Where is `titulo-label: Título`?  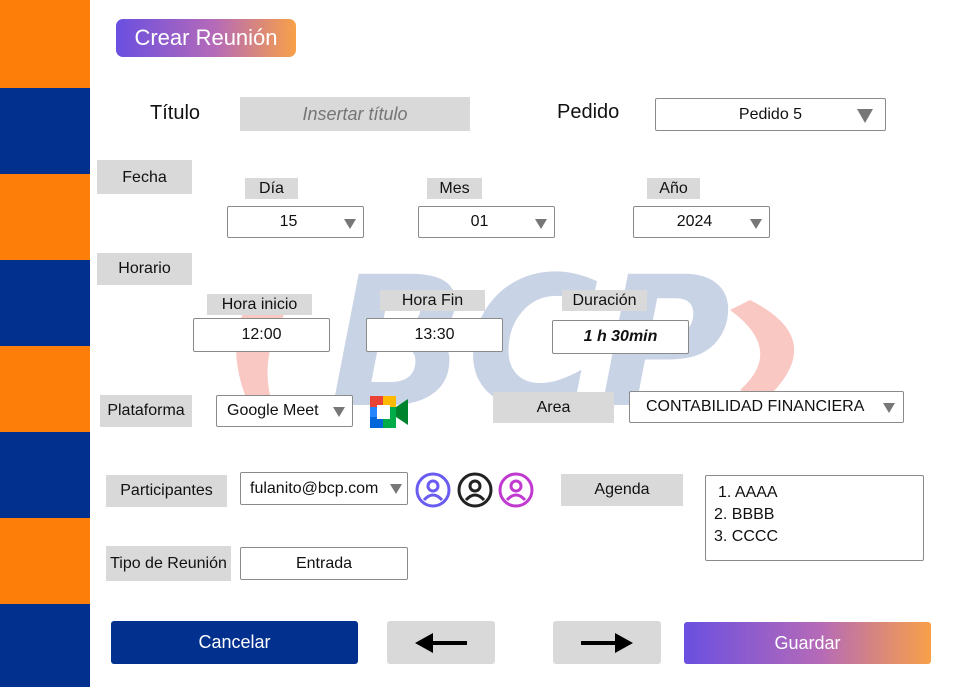
titulo-label: Título is located at coordinates (175, 113).